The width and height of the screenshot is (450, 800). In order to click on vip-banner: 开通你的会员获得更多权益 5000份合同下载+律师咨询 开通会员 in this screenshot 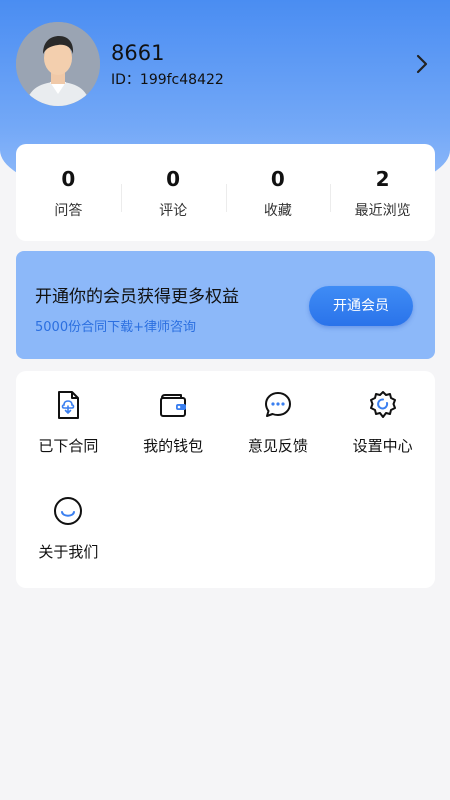, I will do `click(225, 305)`.